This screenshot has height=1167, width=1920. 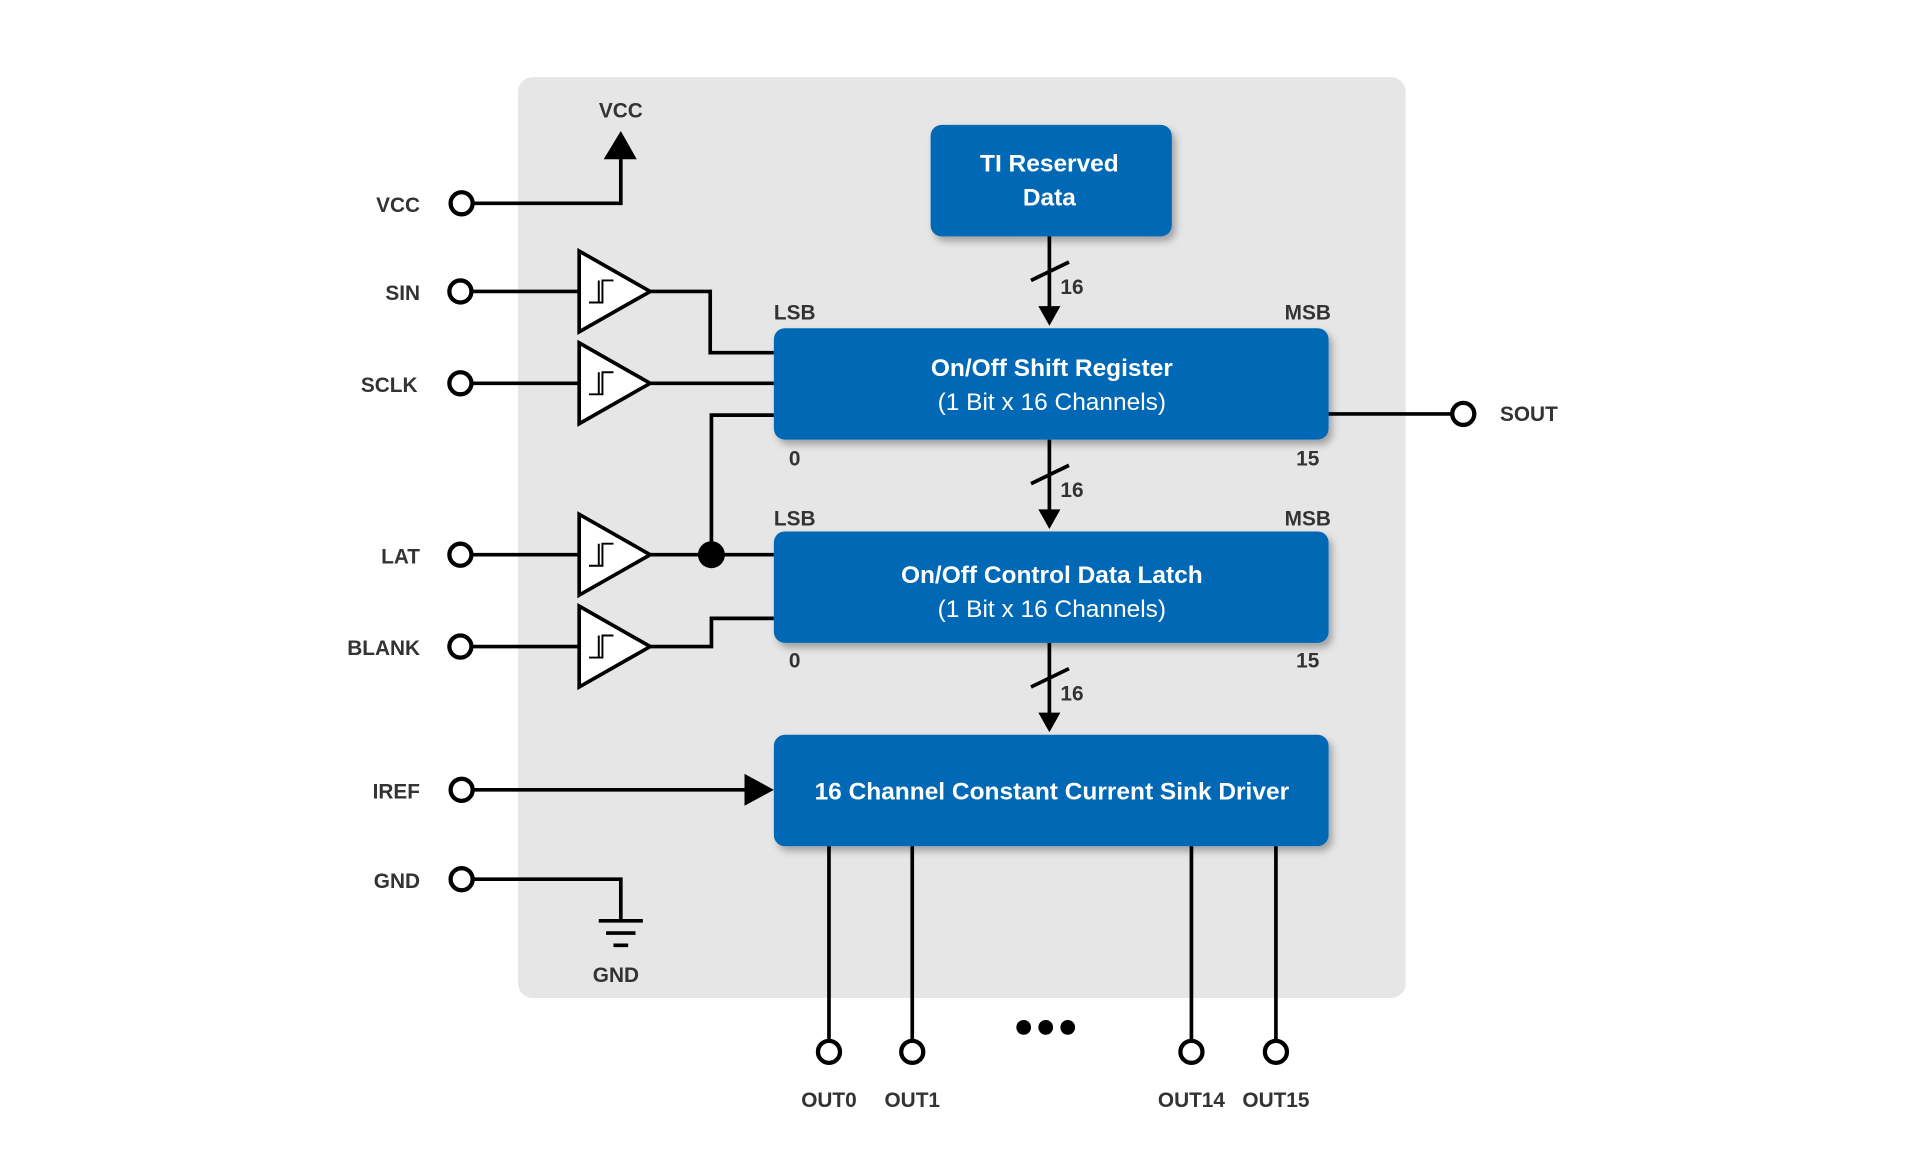 What do you see at coordinates (1529, 414) in the screenshot?
I see `pin-label-sout: SOUT` at bounding box center [1529, 414].